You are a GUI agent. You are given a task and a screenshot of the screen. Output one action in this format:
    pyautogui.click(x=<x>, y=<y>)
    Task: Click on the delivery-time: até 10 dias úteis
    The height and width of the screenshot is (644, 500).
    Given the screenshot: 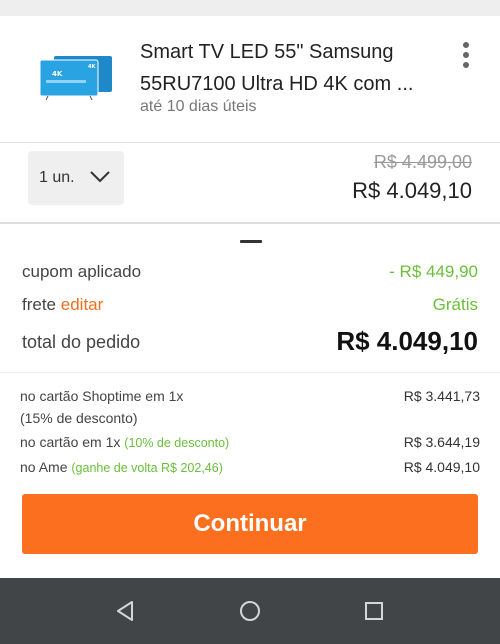 What is the action you would take?
    pyautogui.click(x=198, y=106)
    